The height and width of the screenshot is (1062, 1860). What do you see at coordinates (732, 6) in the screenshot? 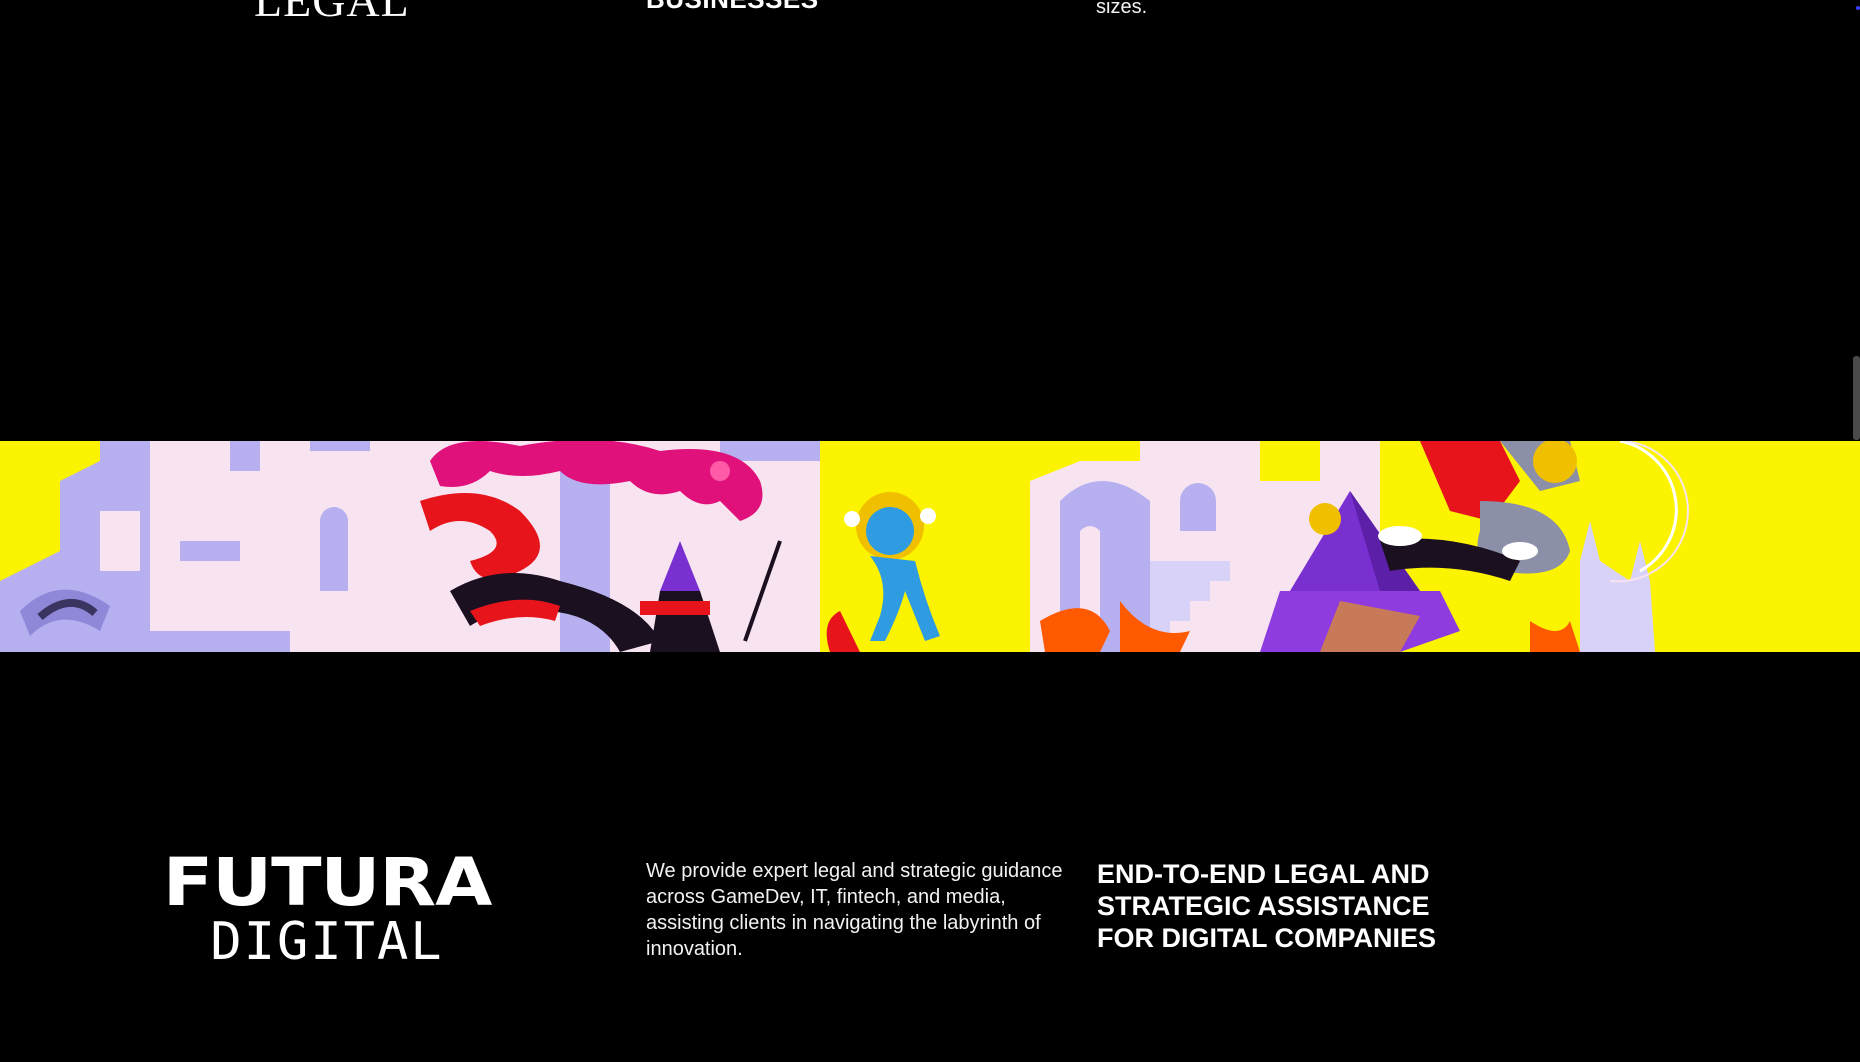
I see `top-section-heading: BUSINESSES` at bounding box center [732, 6].